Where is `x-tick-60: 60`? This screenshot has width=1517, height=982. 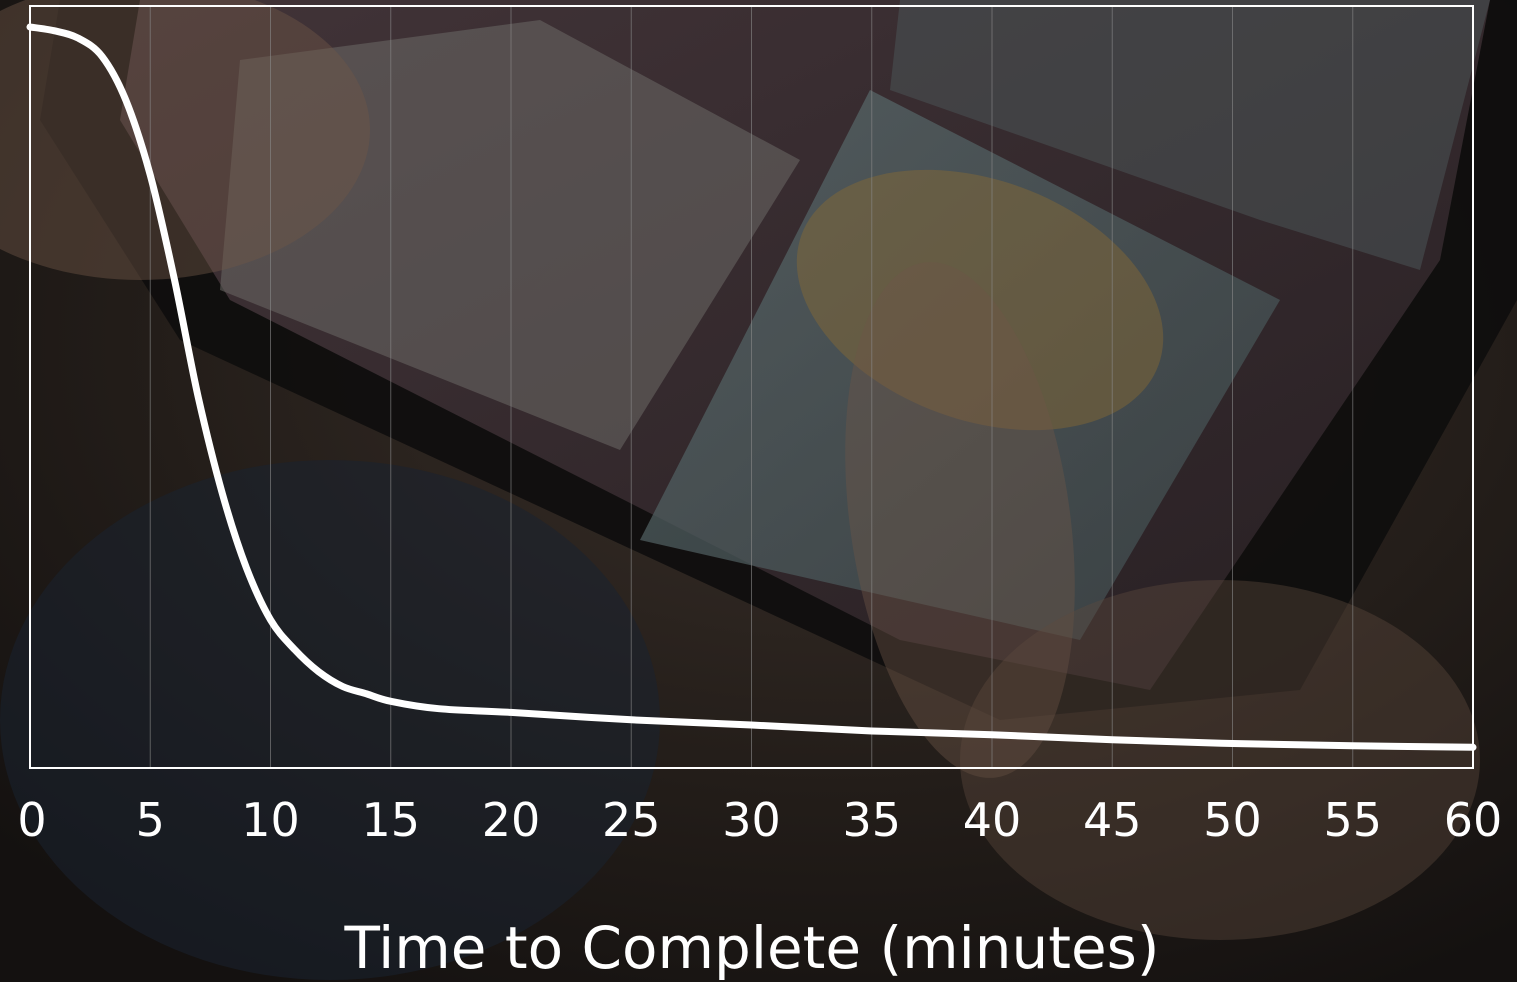
x-tick-60: 60 is located at coordinates (1473, 820).